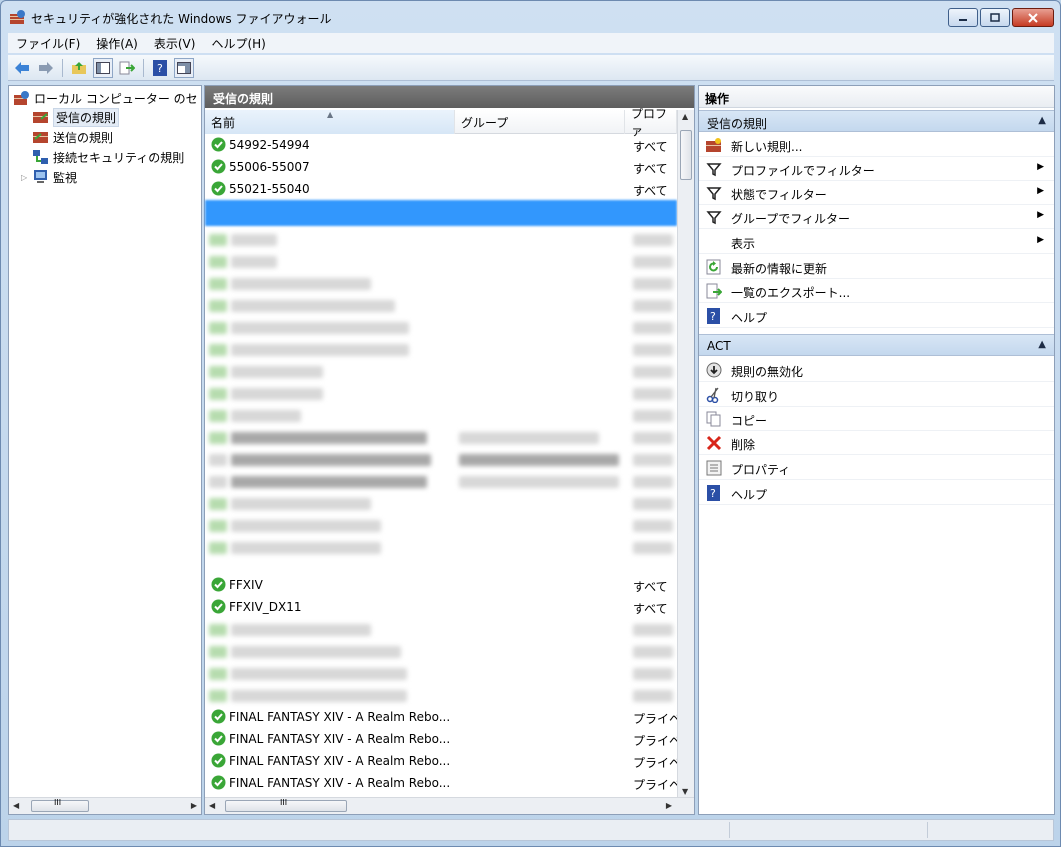 The height and width of the screenshot is (847, 1061). I want to click on forward-button, so click(46, 68).